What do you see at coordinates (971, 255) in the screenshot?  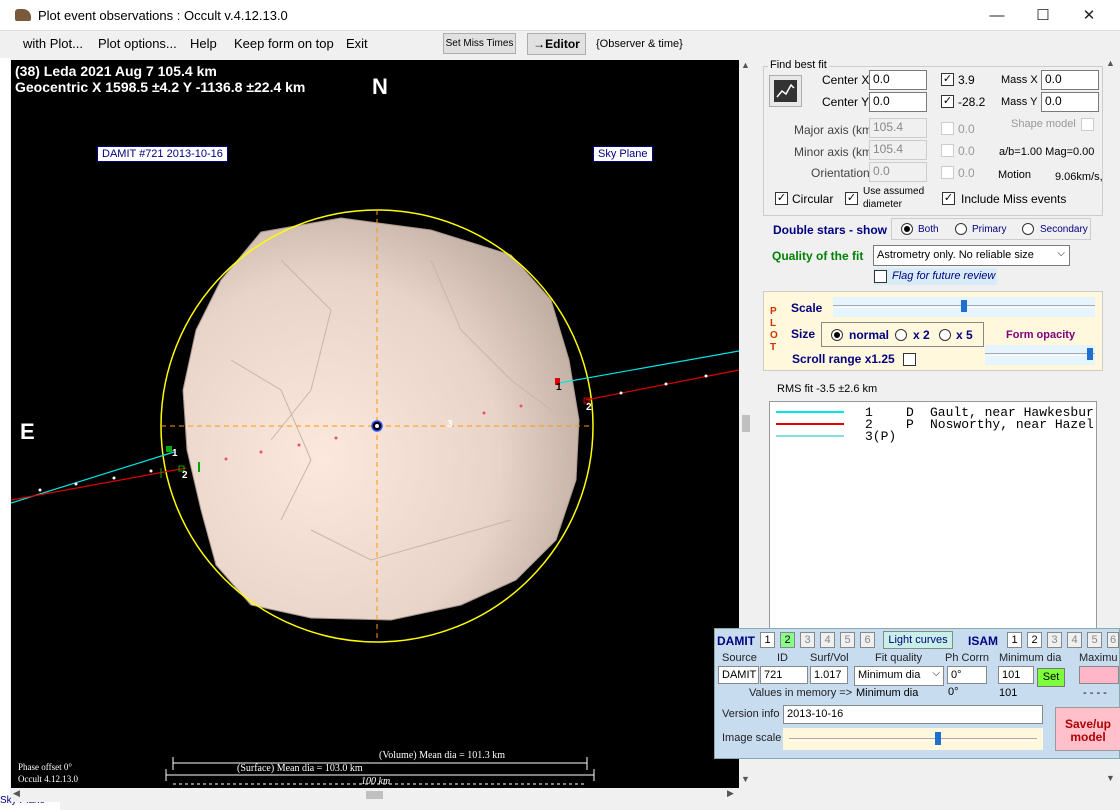 I see `quality-select: Astrometry only. No reliable size ⌵` at bounding box center [971, 255].